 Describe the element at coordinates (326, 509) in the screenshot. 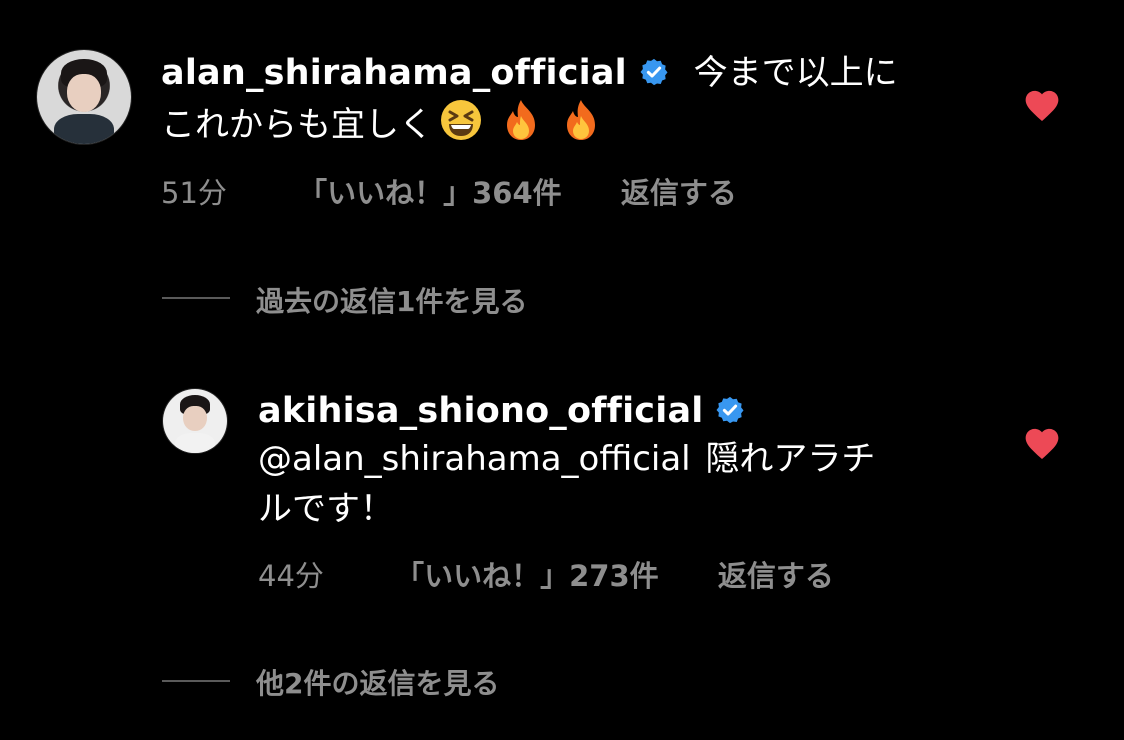

I see `comment-2-text-b: ルです！` at that location.